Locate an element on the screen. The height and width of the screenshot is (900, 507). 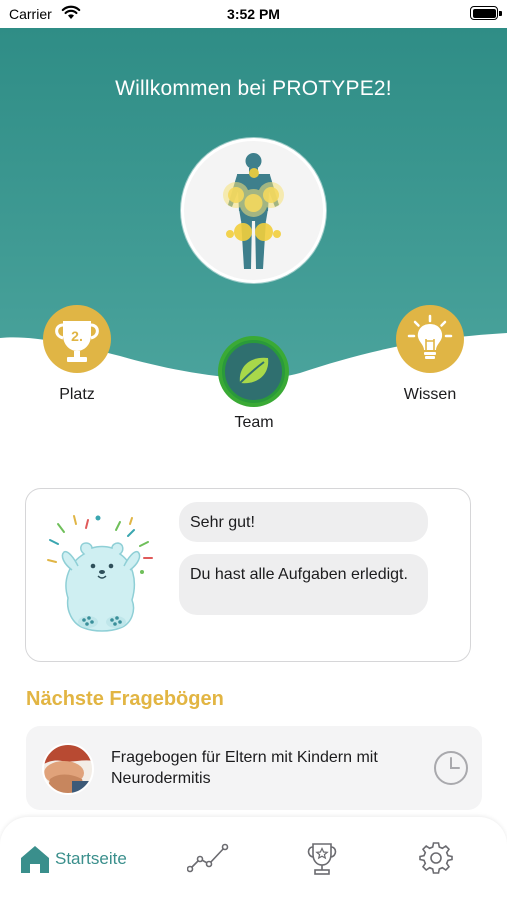
clock-icon is located at coordinates (451, 768).